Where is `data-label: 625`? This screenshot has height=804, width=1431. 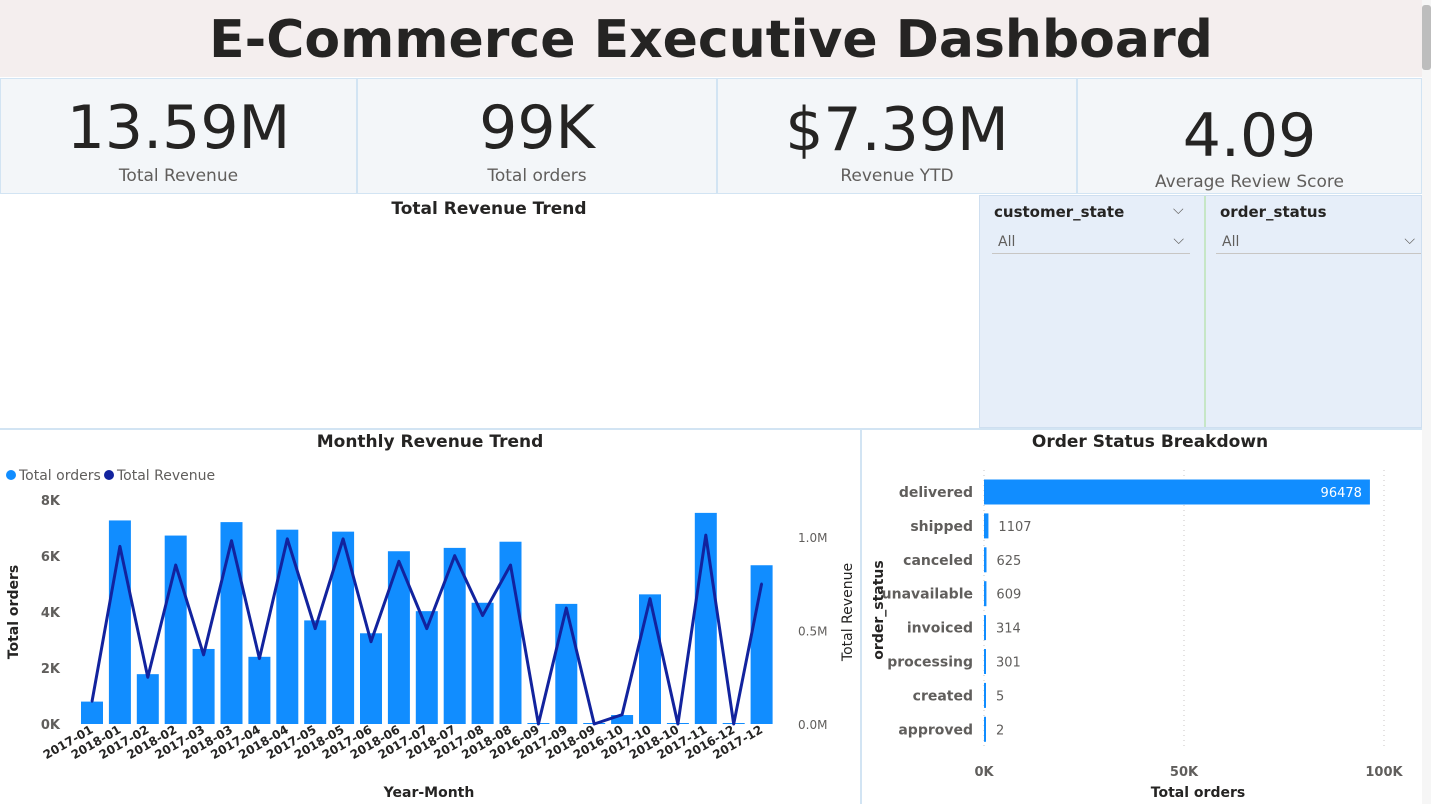 data-label: 625 is located at coordinates (1009, 561).